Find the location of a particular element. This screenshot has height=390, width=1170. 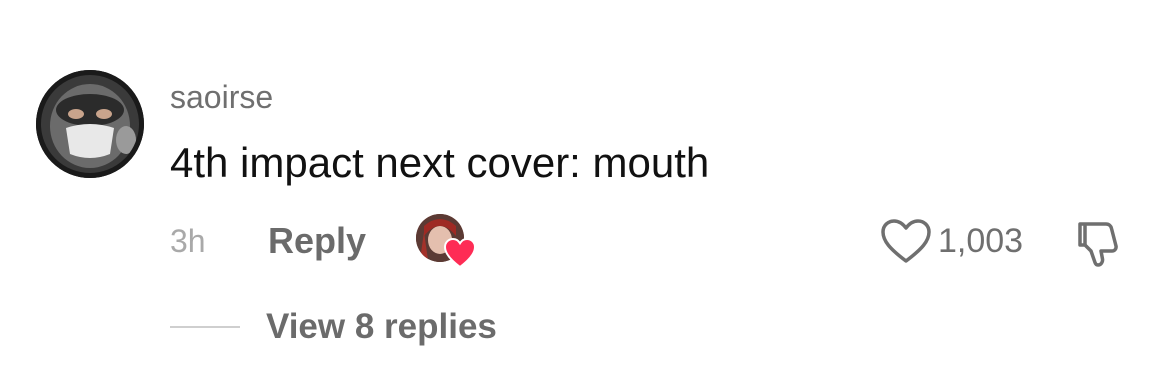

comment-text: 4th impact next cover: mouth is located at coordinates (440, 162).